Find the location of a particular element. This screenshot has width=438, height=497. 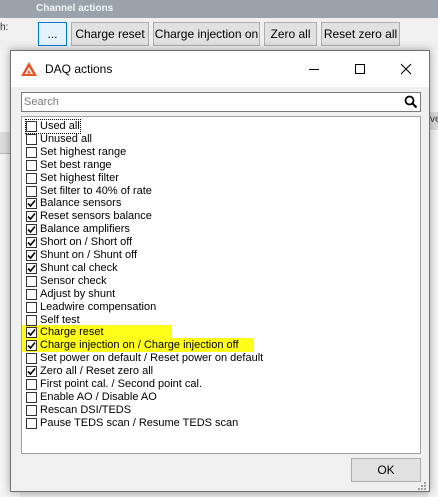

search-box is located at coordinates (221, 102).